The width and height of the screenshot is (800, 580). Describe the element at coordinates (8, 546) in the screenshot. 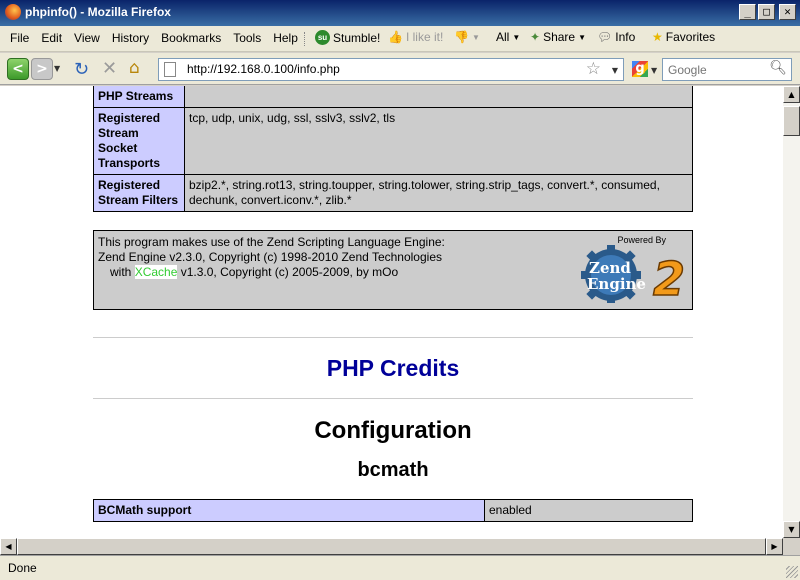

I see `scroll-left-button: ◀` at that location.